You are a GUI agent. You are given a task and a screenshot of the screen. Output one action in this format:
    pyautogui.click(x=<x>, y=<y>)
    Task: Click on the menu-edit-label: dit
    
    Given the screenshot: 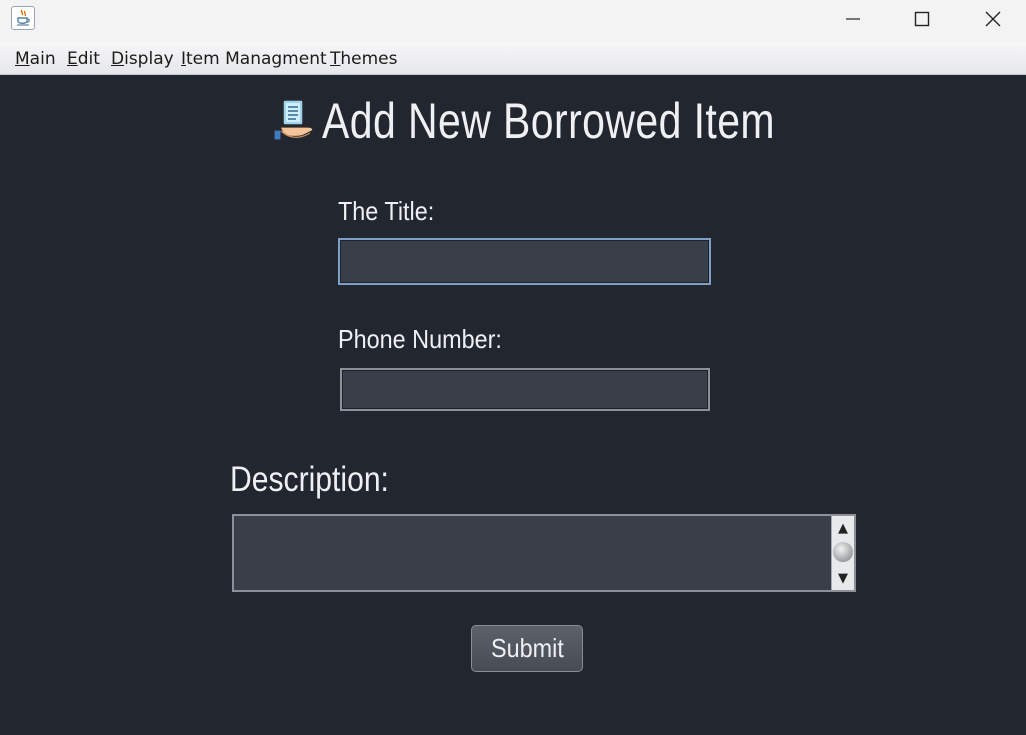 What is the action you would take?
    pyautogui.click(x=88, y=59)
    